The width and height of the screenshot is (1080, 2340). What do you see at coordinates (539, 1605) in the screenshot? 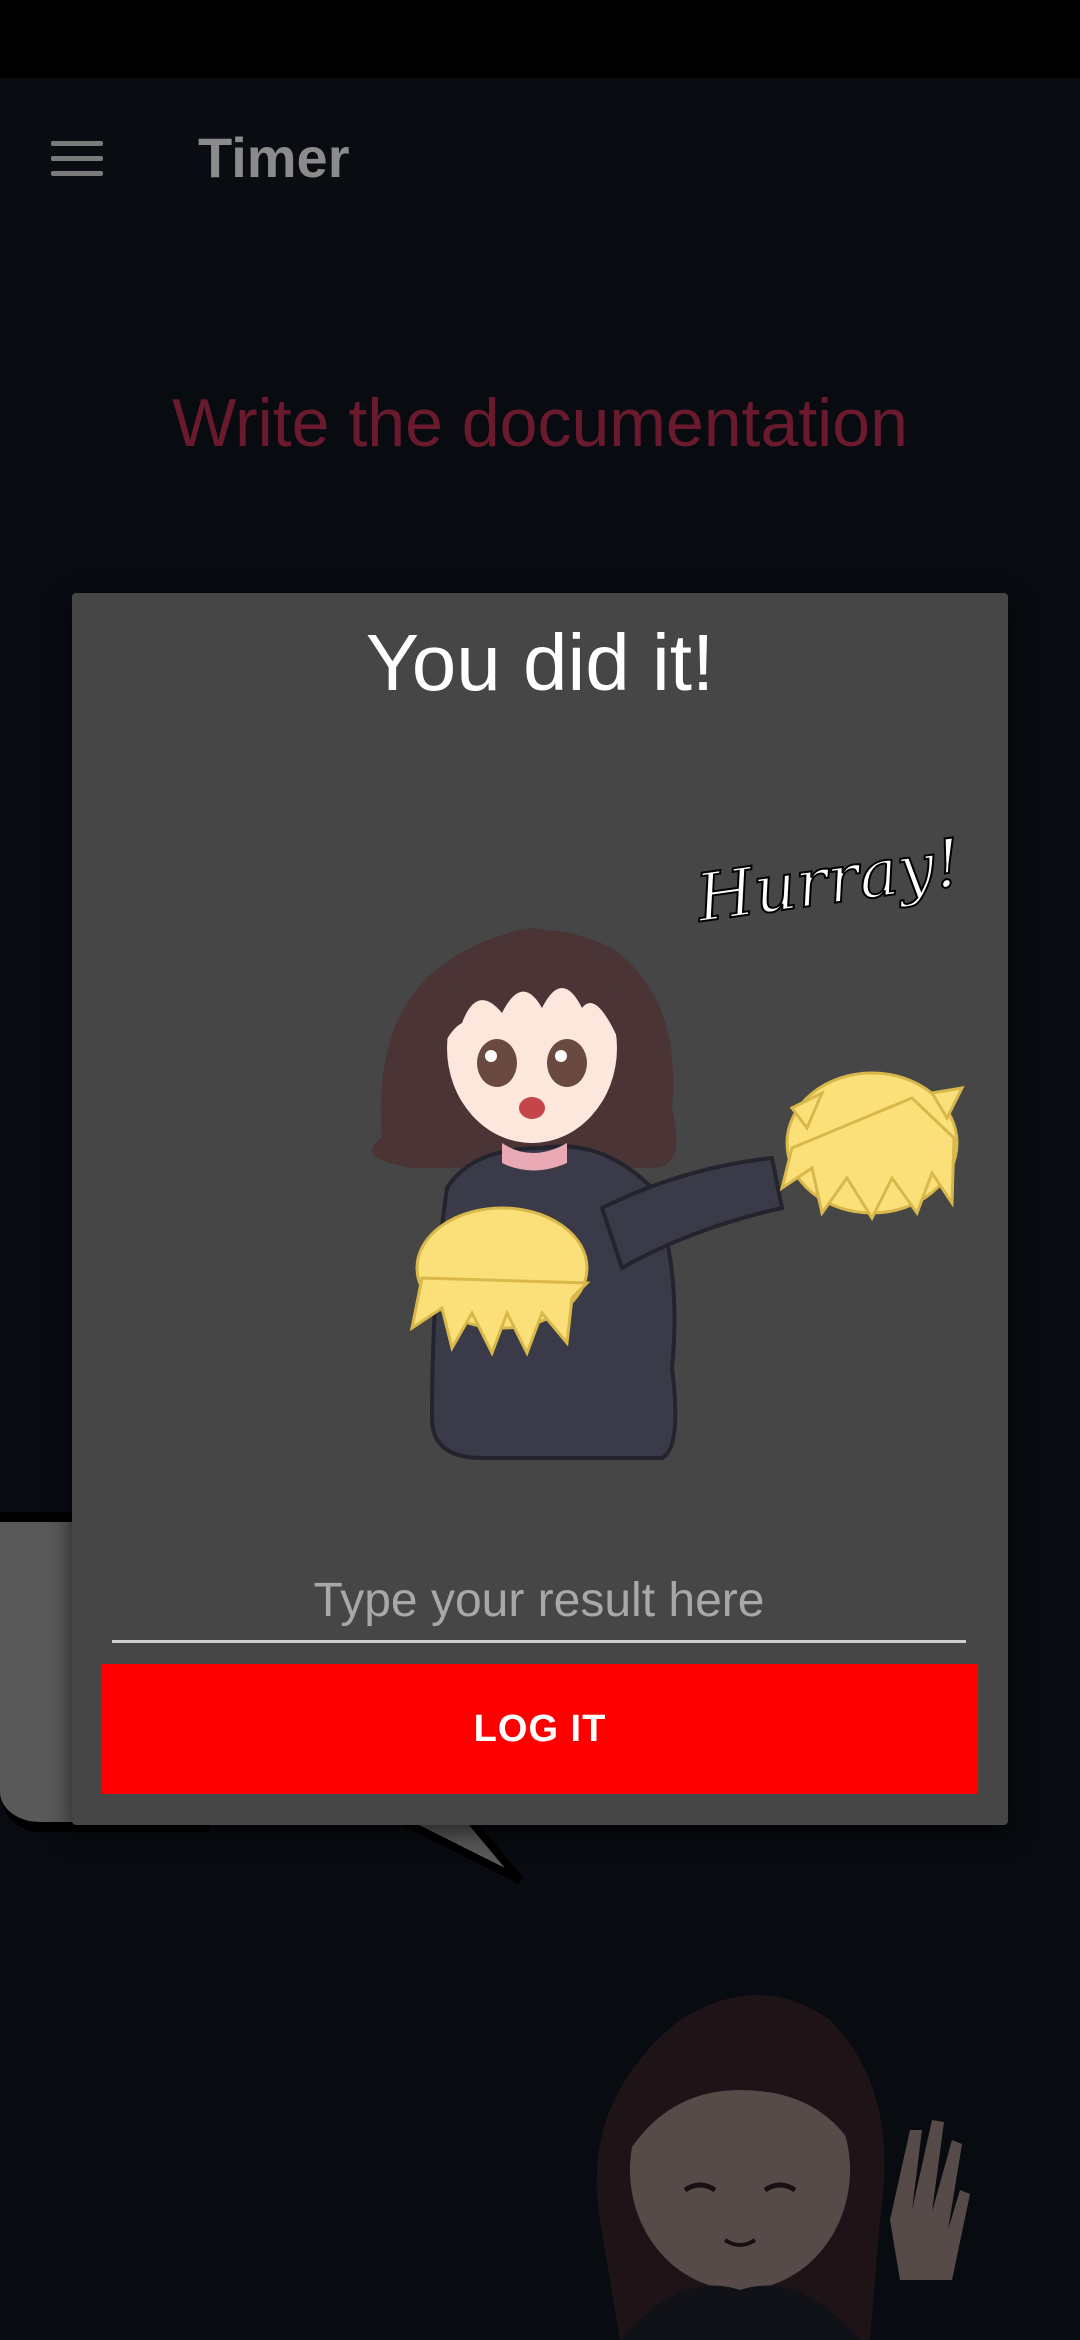
I see `result-input` at bounding box center [539, 1605].